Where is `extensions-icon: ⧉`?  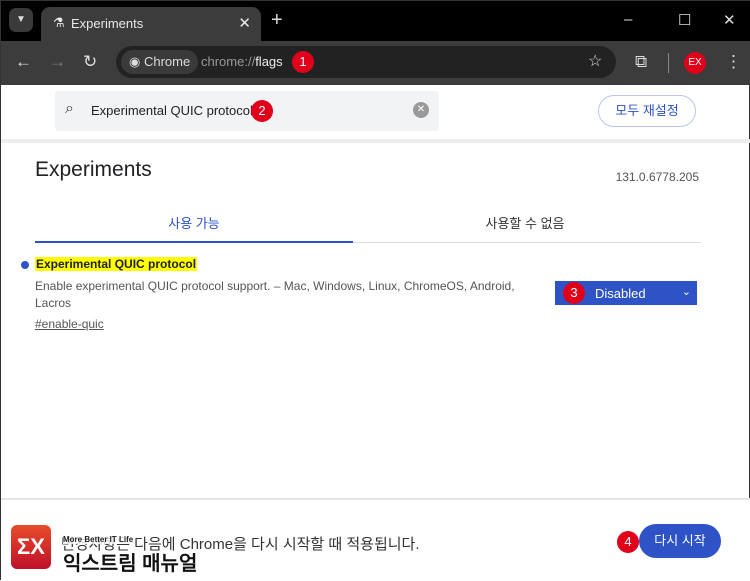 extensions-icon: ⧉ is located at coordinates (641, 62).